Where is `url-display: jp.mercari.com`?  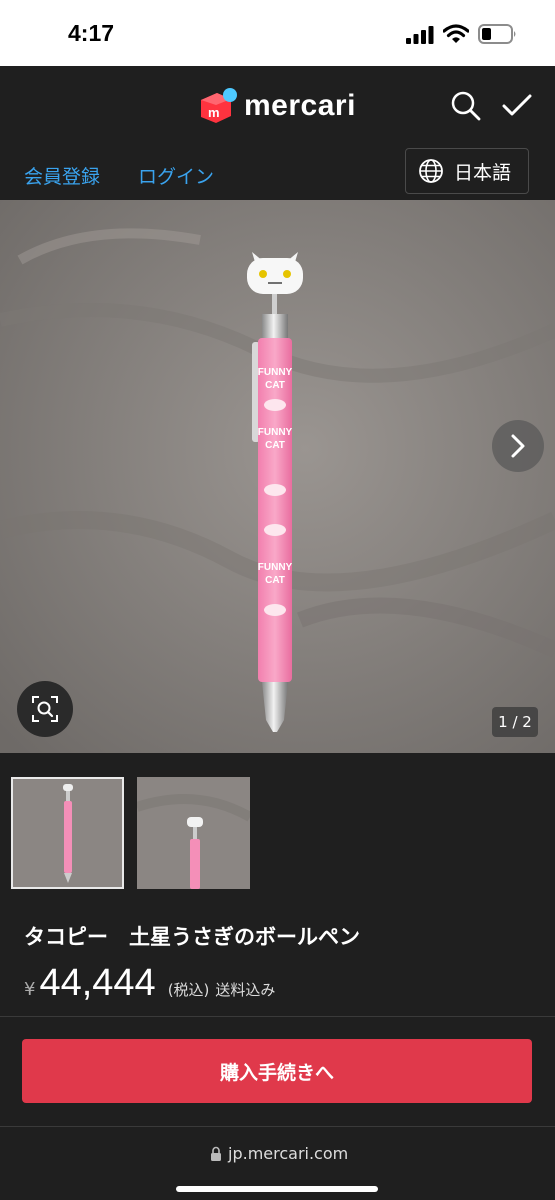 url-display: jp.mercari.com is located at coordinates (279, 1153).